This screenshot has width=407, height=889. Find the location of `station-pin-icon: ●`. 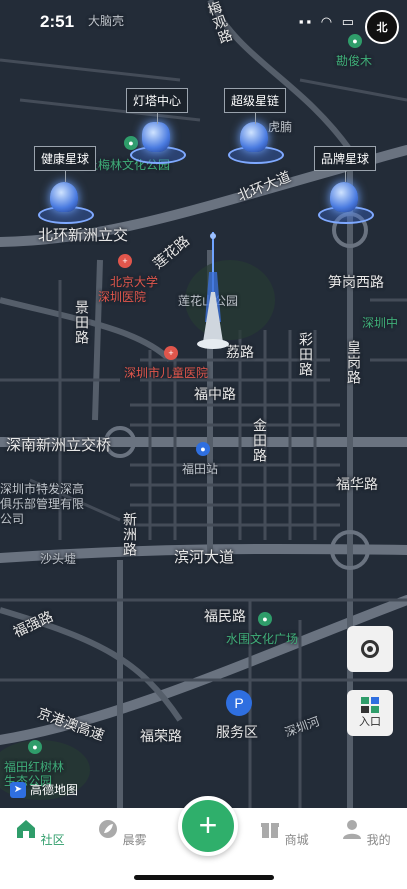

station-pin-icon: ● is located at coordinates (203, 449).